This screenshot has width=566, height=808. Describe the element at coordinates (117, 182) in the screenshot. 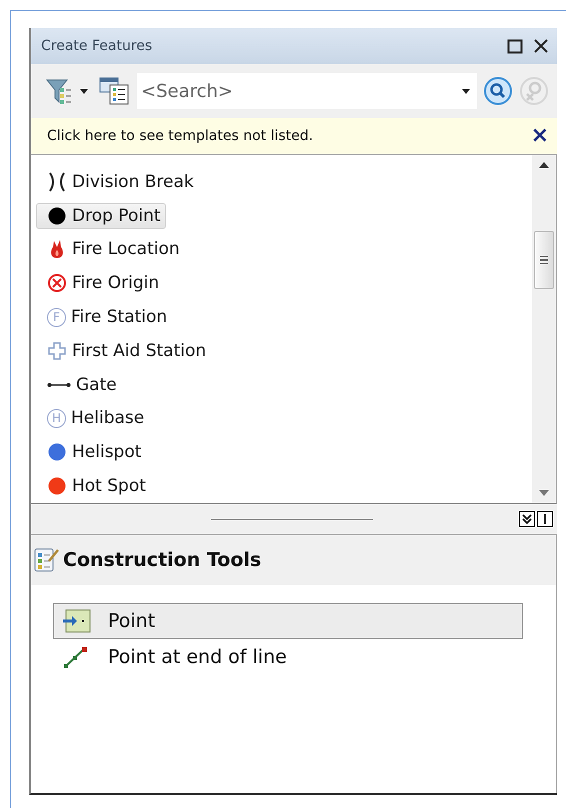

I see `template-item: Division Break` at that location.